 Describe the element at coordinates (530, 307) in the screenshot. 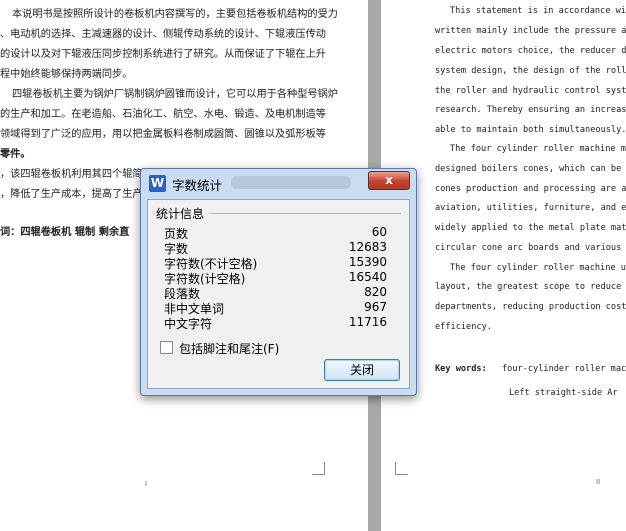

I see `body-text-line: departments, reducing production costs,` at that location.